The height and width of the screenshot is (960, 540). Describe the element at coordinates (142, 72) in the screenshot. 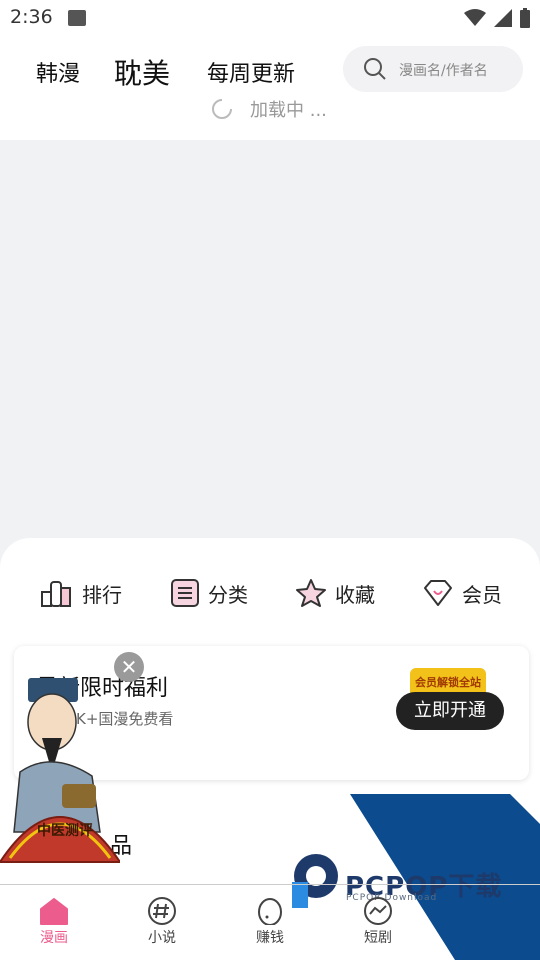

I see `tab-bl-comics: 耽美` at that location.